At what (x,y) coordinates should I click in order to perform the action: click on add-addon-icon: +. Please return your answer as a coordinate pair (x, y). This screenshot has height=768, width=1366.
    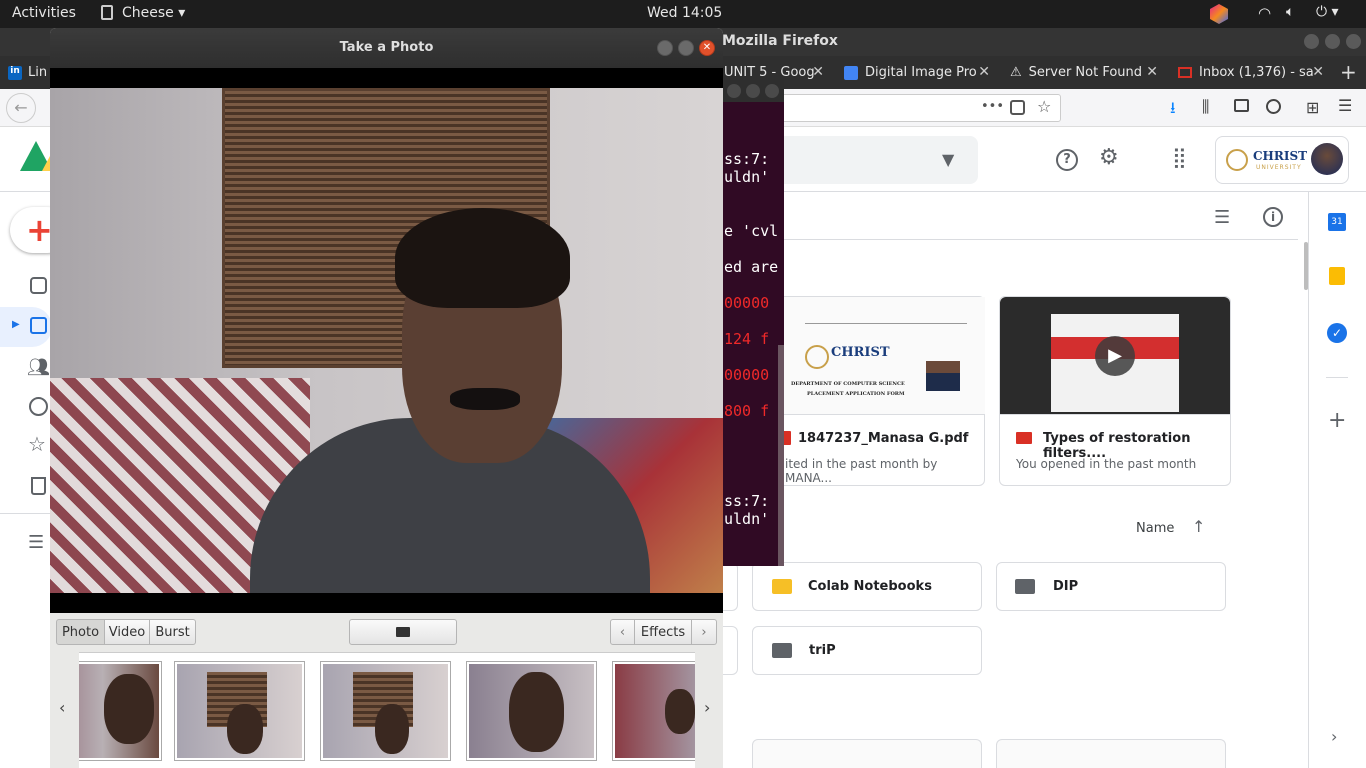
    Looking at the image, I should click on (1337, 420).